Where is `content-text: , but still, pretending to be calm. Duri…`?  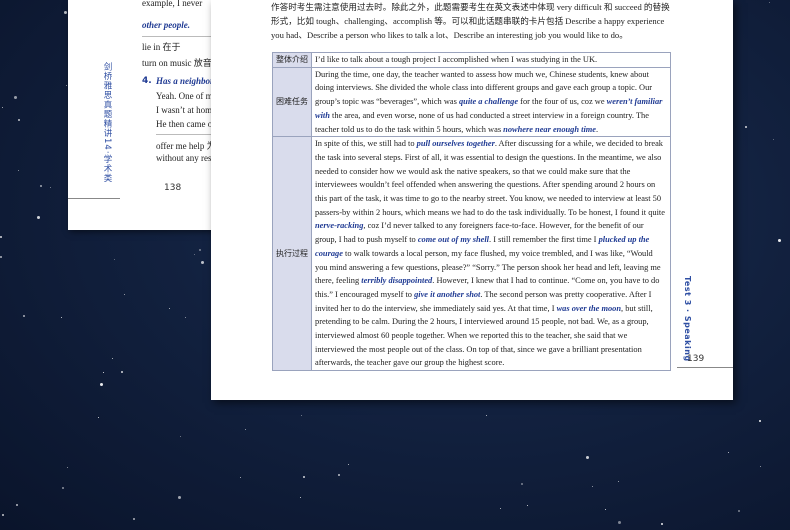
content-text: , but still, pretending to be calm. Duri… is located at coordinates (484, 335).